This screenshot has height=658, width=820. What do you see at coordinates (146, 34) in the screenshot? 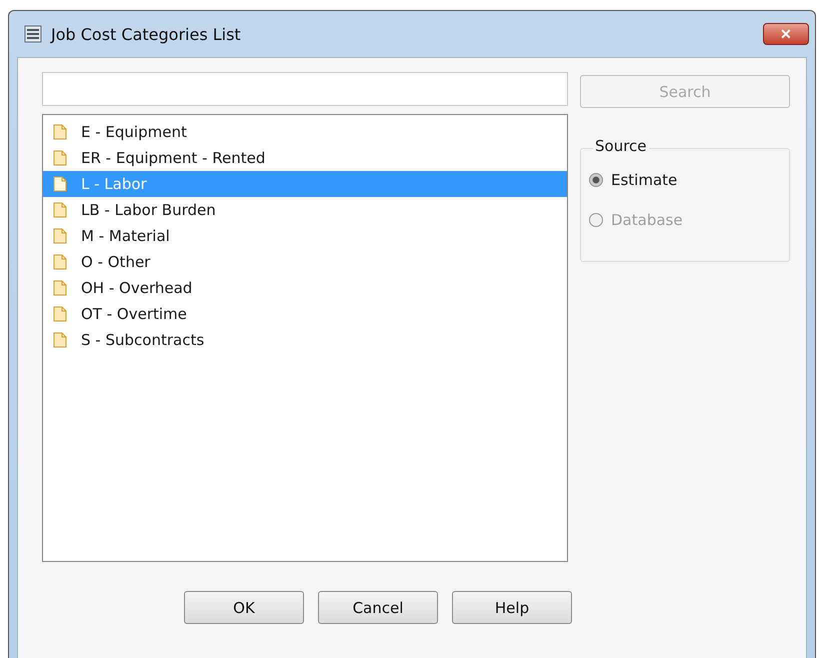
I see `window-title: Job Cost Categories List` at bounding box center [146, 34].